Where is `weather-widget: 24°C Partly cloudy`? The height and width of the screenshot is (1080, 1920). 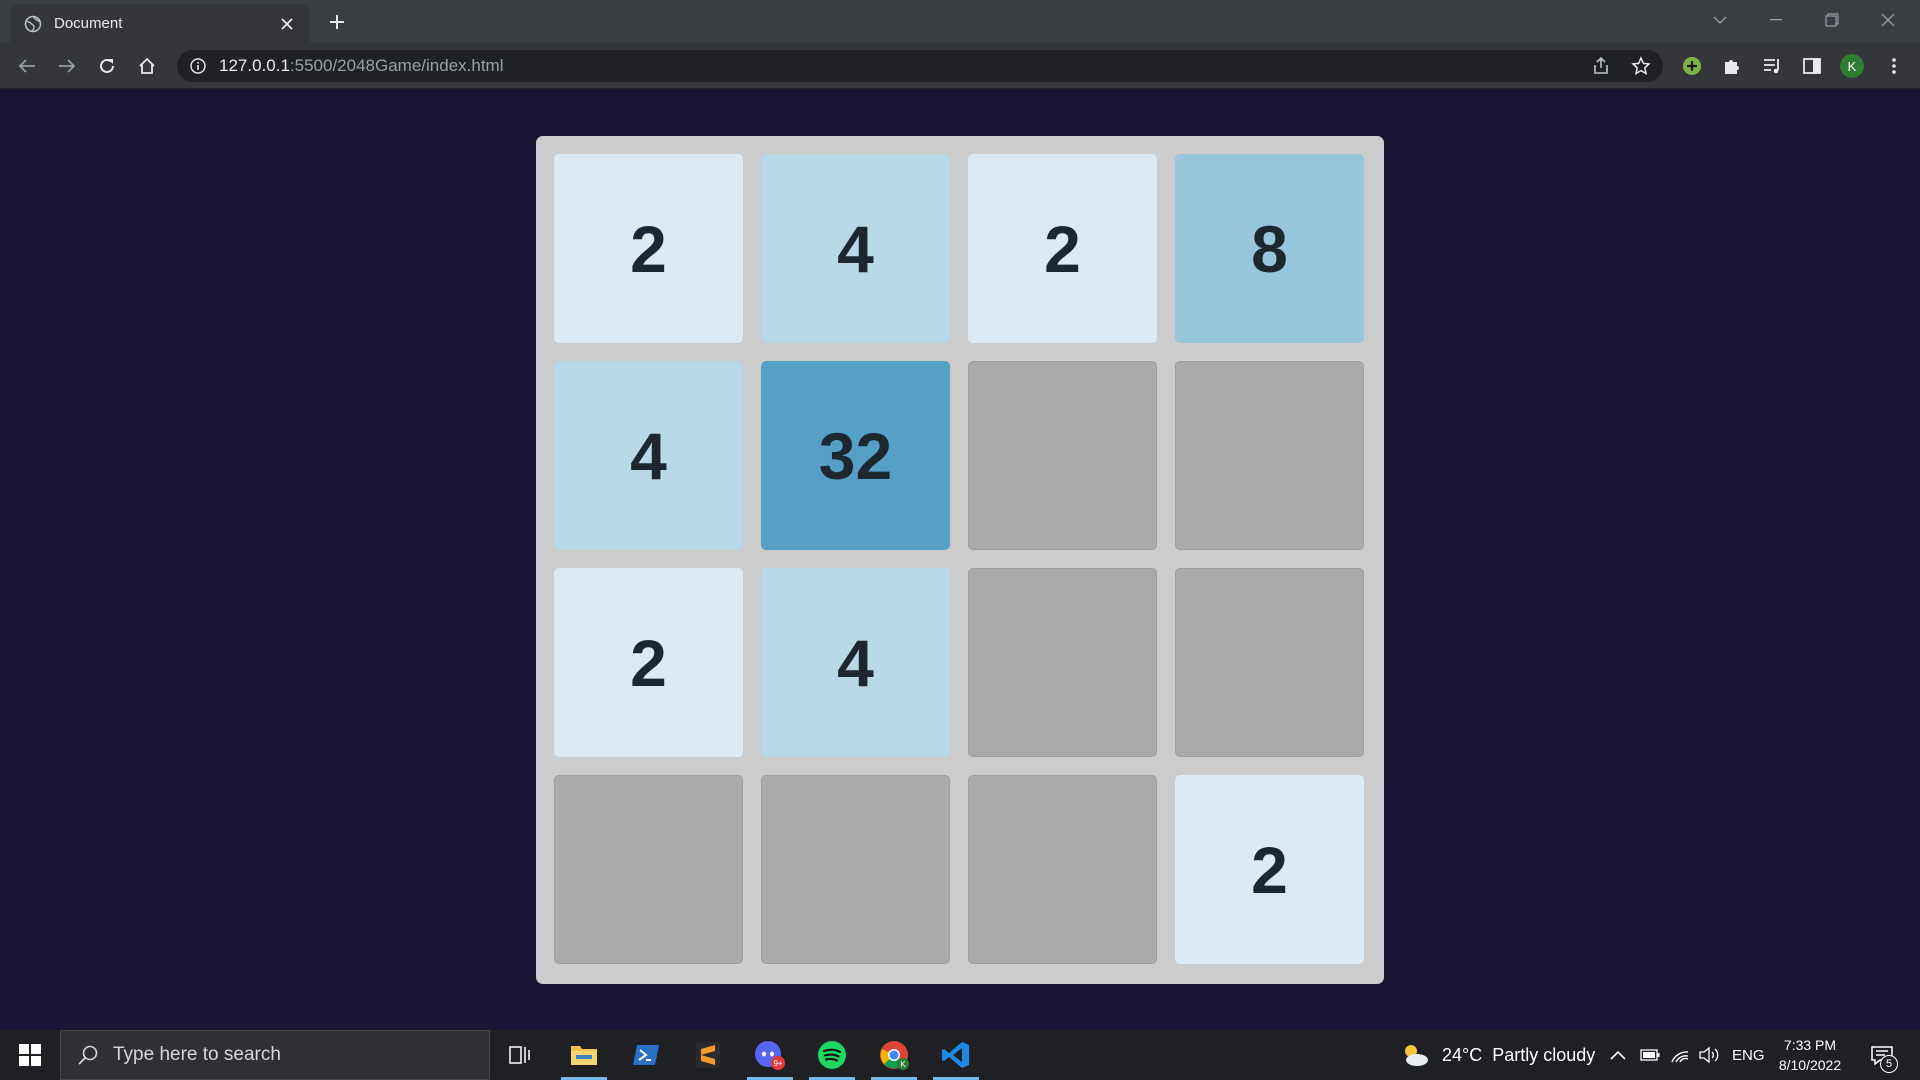
weather-widget: 24°C Partly cloudy is located at coordinates (1497, 1055).